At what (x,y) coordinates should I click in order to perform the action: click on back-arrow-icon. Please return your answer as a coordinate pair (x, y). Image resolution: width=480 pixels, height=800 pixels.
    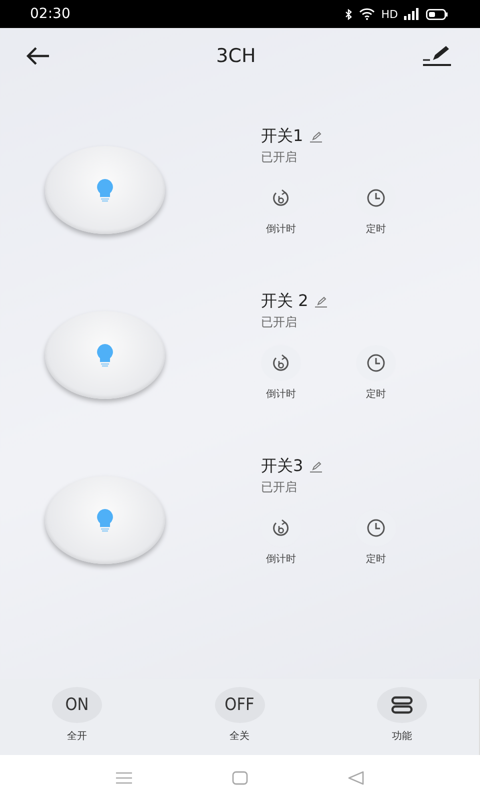
    Looking at the image, I should click on (38, 56).